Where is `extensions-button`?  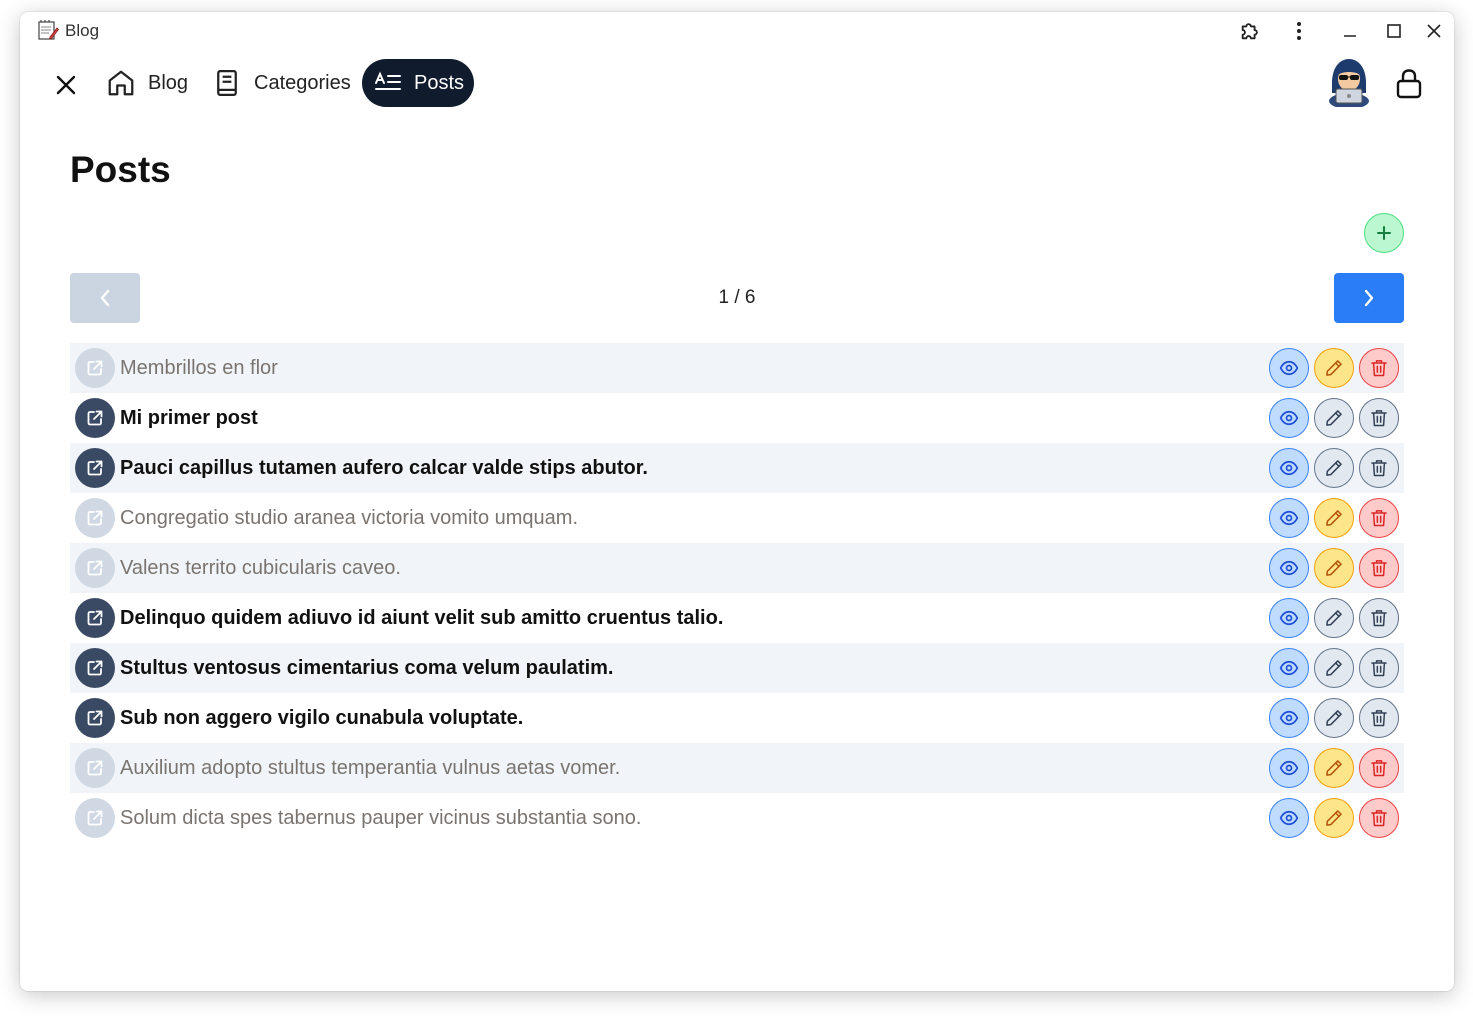
extensions-button is located at coordinates (1250, 31).